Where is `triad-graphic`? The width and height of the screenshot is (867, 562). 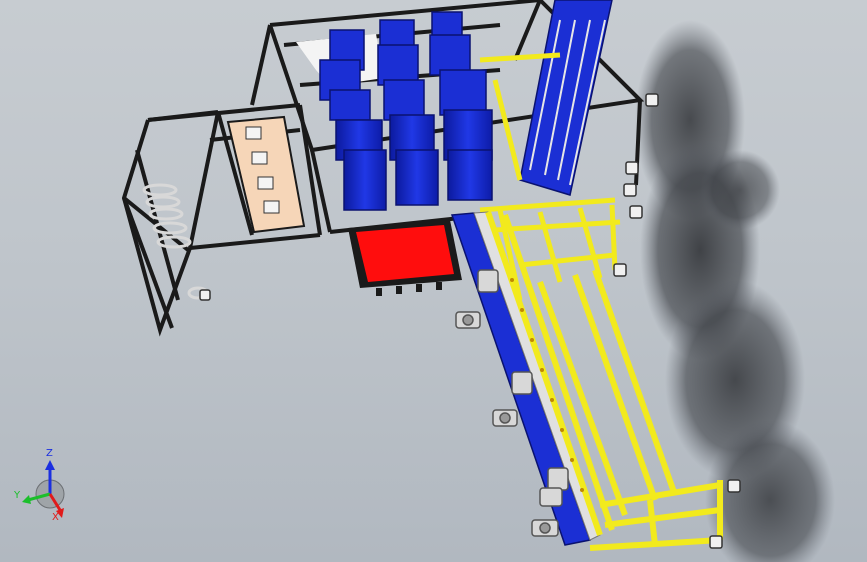
triad-graphic is located at coordinates (43, 489).